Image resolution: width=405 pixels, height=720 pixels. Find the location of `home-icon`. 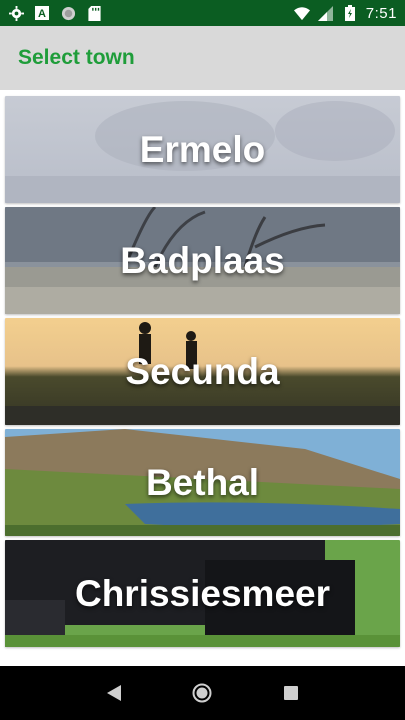

home-icon is located at coordinates (202, 693).